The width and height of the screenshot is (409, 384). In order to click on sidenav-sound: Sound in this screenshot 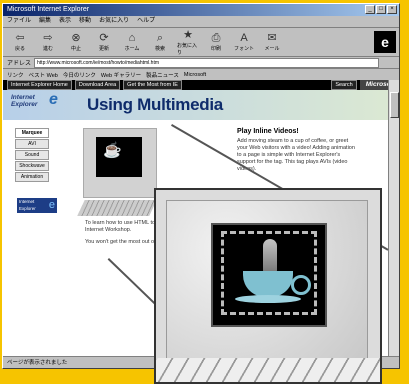, I will do `click(32, 155)`.